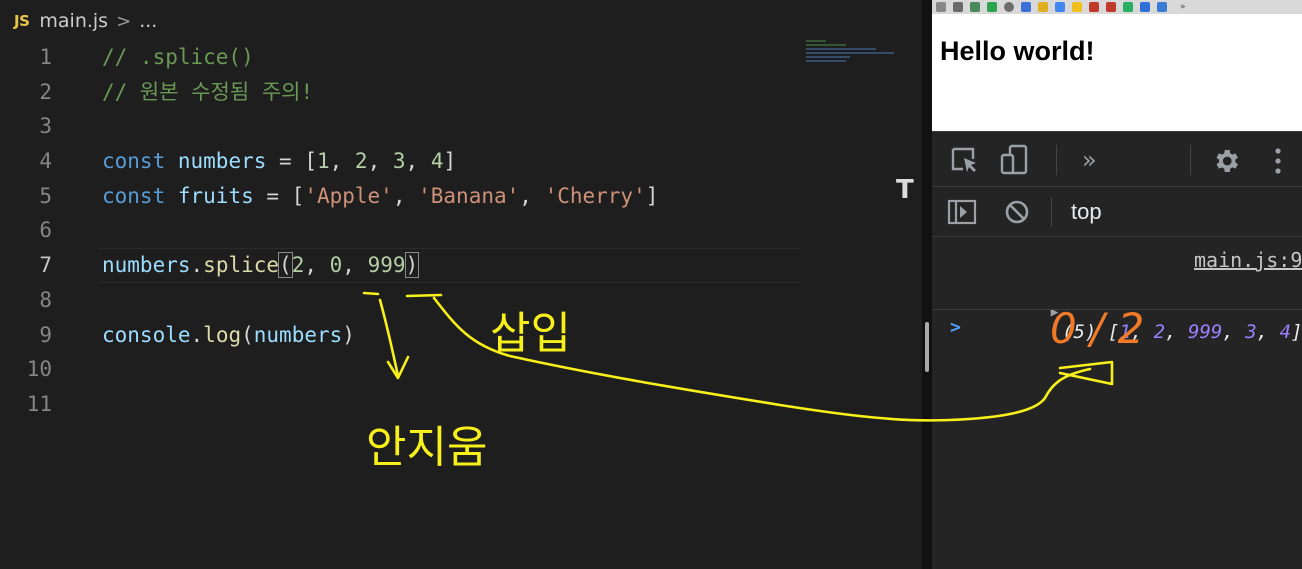  I want to click on resize-handle, so click(927, 347).